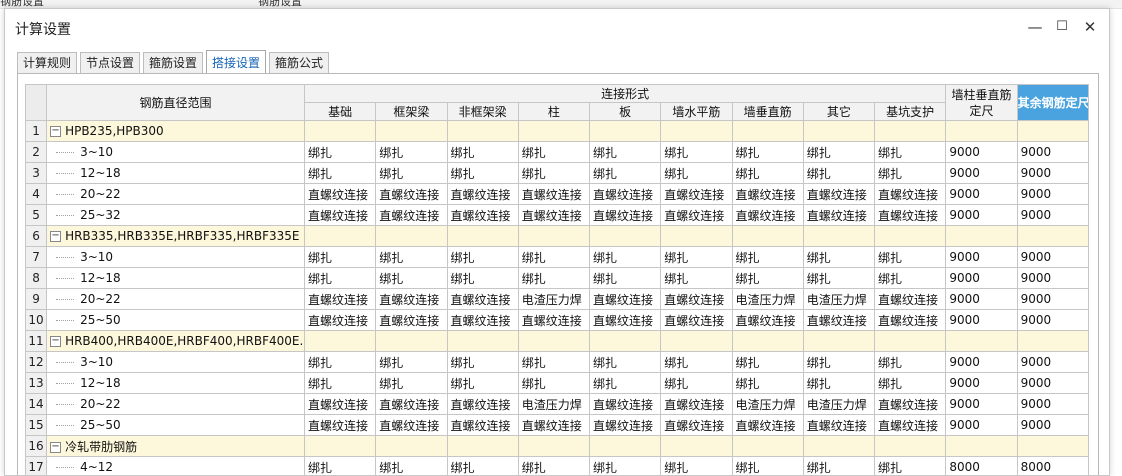 This screenshot has height=476, width=1122. What do you see at coordinates (47, 63) in the screenshot?
I see `tab-calc-rules: 计算规则` at bounding box center [47, 63].